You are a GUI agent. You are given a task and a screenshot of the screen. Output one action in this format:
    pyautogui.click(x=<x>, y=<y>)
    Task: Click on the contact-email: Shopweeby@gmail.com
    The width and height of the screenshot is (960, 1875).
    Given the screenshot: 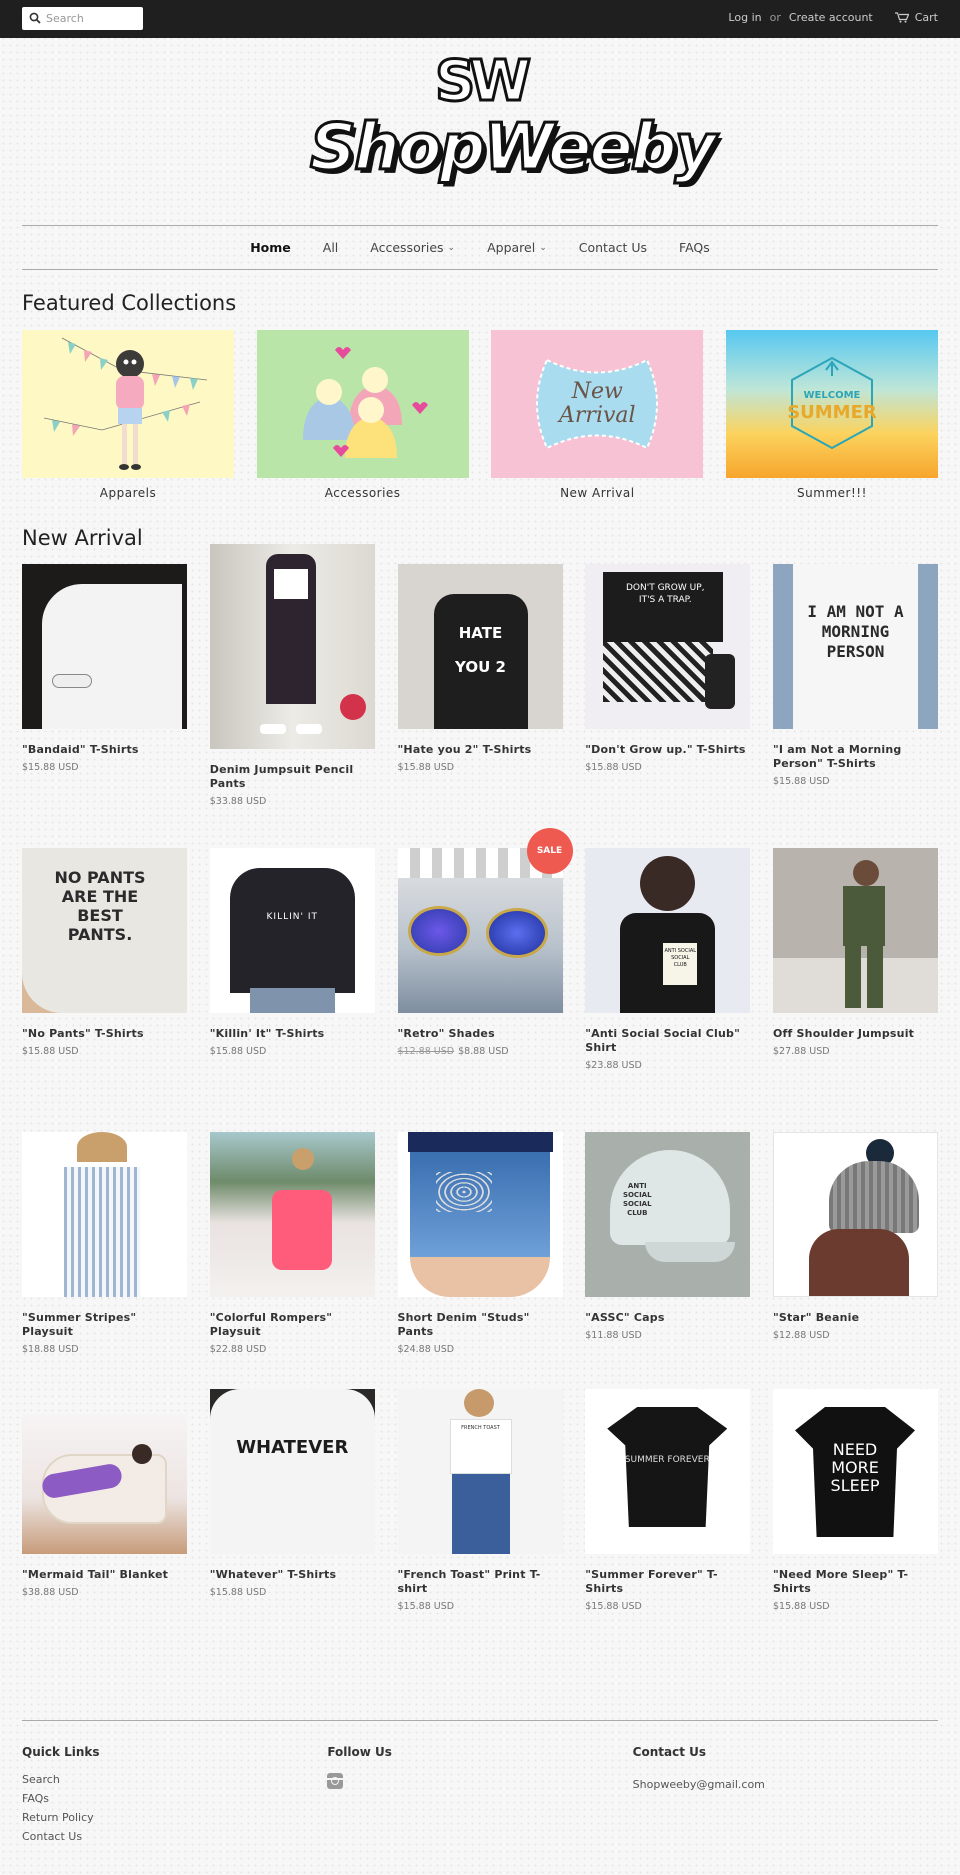 What is the action you would take?
    pyautogui.click(x=699, y=1784)
    